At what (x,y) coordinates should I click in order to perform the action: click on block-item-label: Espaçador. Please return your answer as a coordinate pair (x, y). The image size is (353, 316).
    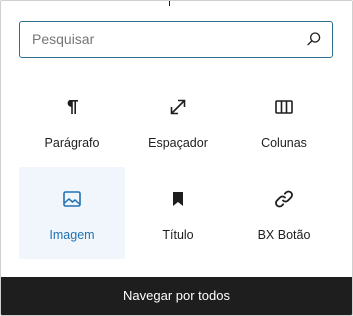
    Looking at the image, I should click on (178, 143).